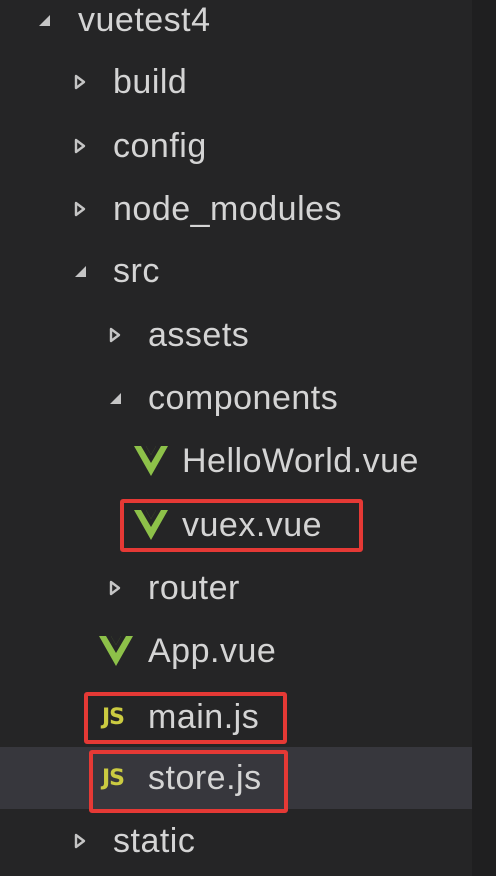 This screenshot has height=876, width=496. I want to click on tree-item-main-js: JS main.js, so click(236, 717).